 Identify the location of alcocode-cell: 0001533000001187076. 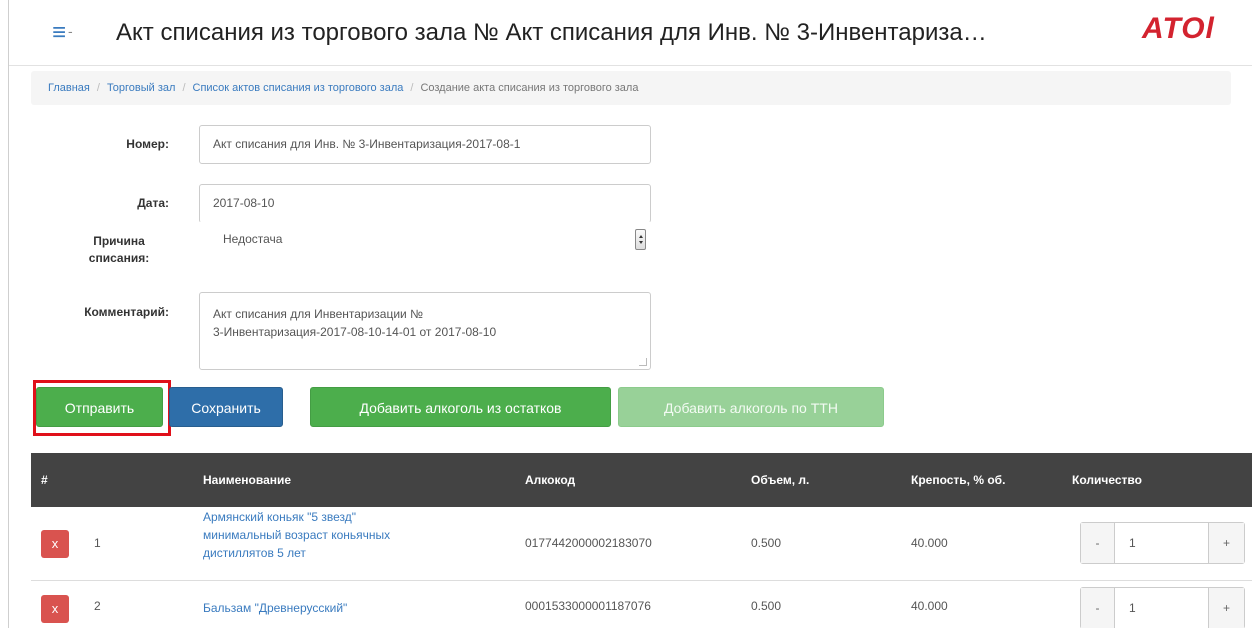
(588, 606).